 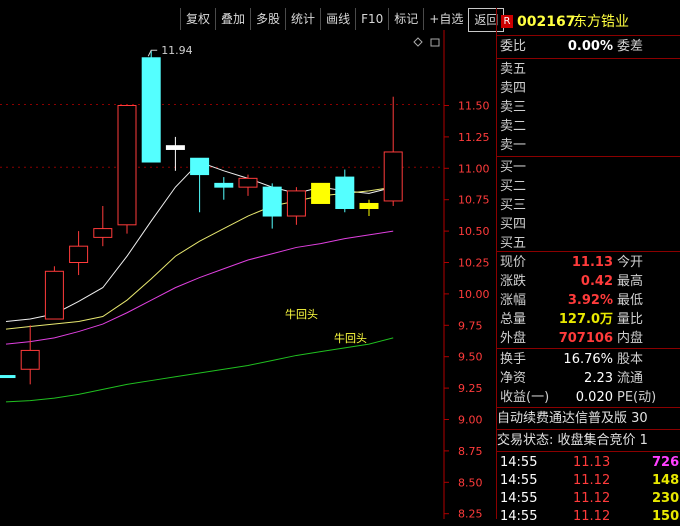 What do you see at coordinates (513, 167) in the screenshot?
I see `buy-level-label: 买一` at bounding box center [513, 167].